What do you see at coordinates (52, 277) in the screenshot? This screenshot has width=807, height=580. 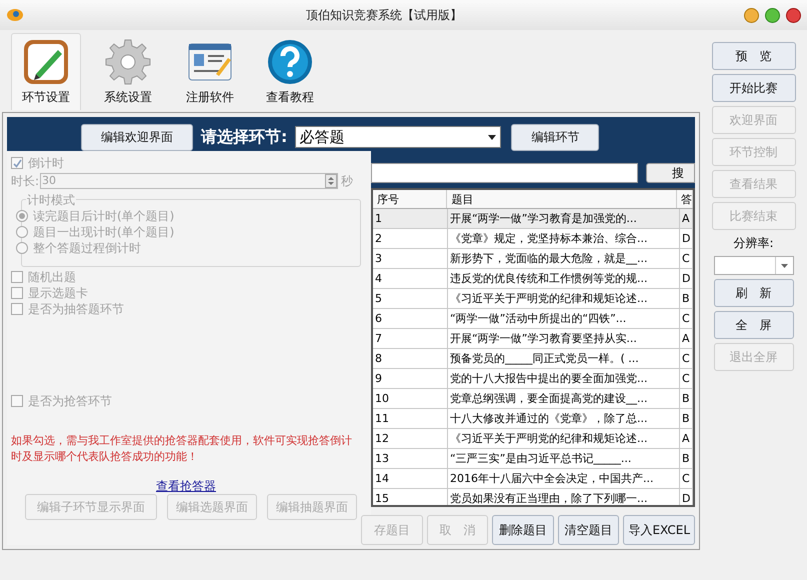 I see `checkbox-label: 随机出题` at bounding box center [52, 277].